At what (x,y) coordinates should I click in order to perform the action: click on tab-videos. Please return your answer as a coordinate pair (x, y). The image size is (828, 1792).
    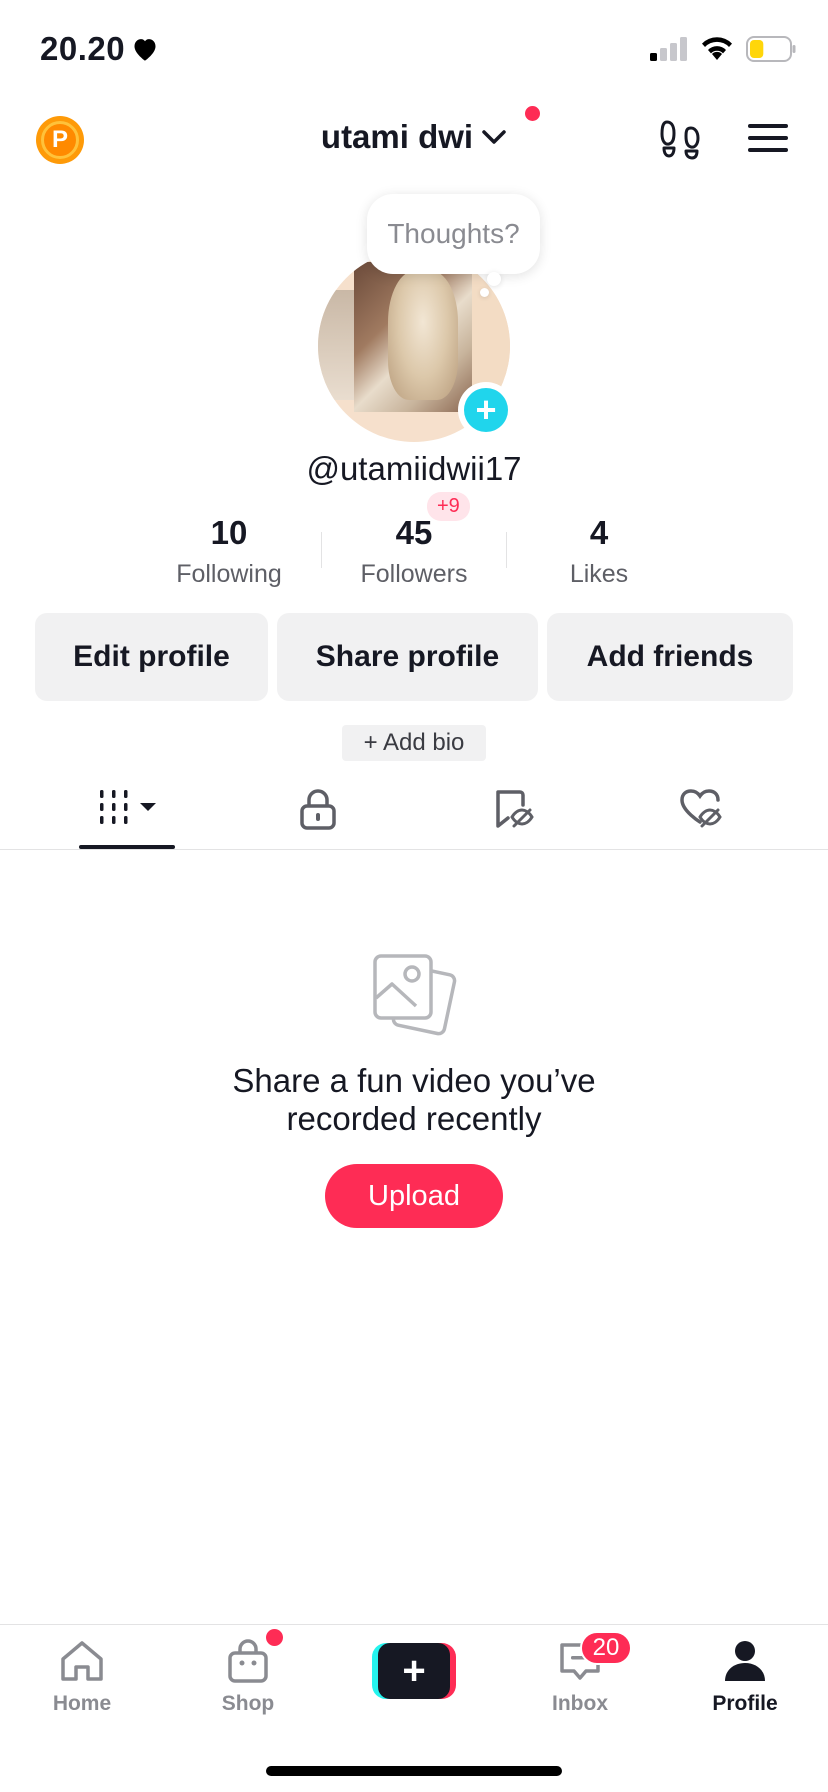
    Looking at the image, I should click on (129, 809).